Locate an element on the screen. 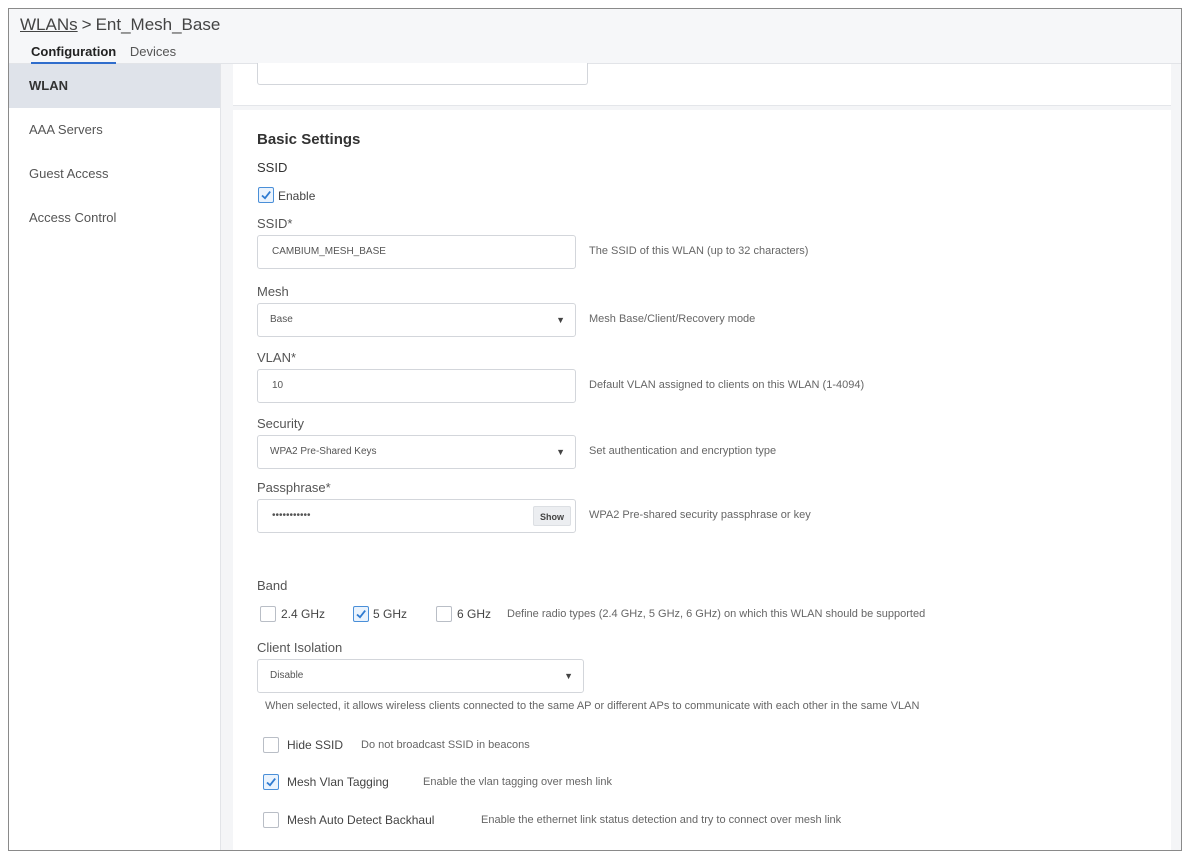 The height and width of the screenshot is (859, 1190). mesh-vlan-tagging-checkbox is located at coordinates (271, 782).